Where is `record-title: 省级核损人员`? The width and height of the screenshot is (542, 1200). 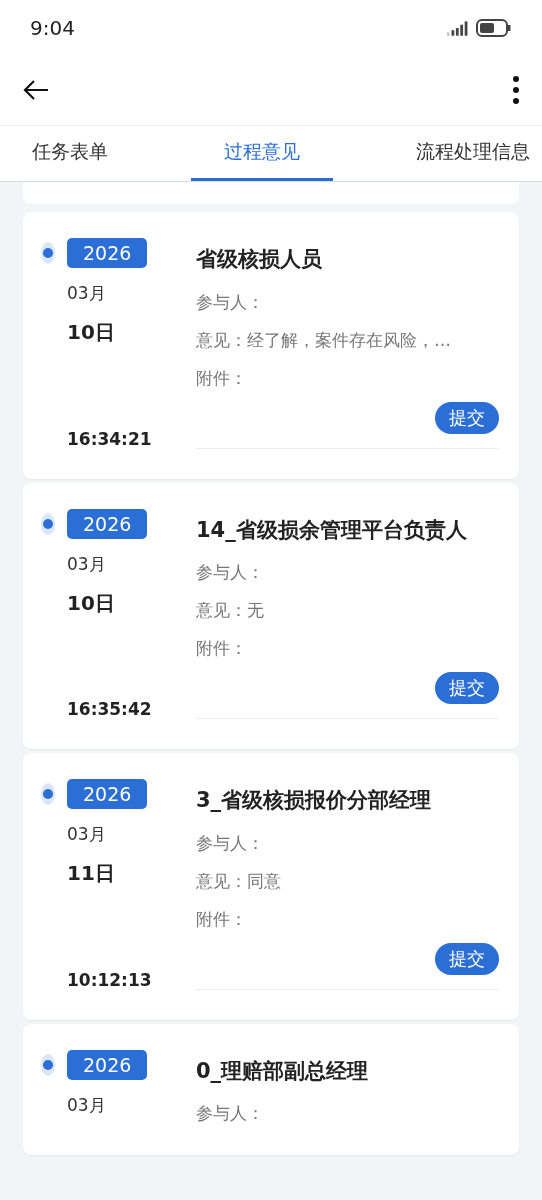
record-title: 省级核损人员 is located at coordinates (259, 259).